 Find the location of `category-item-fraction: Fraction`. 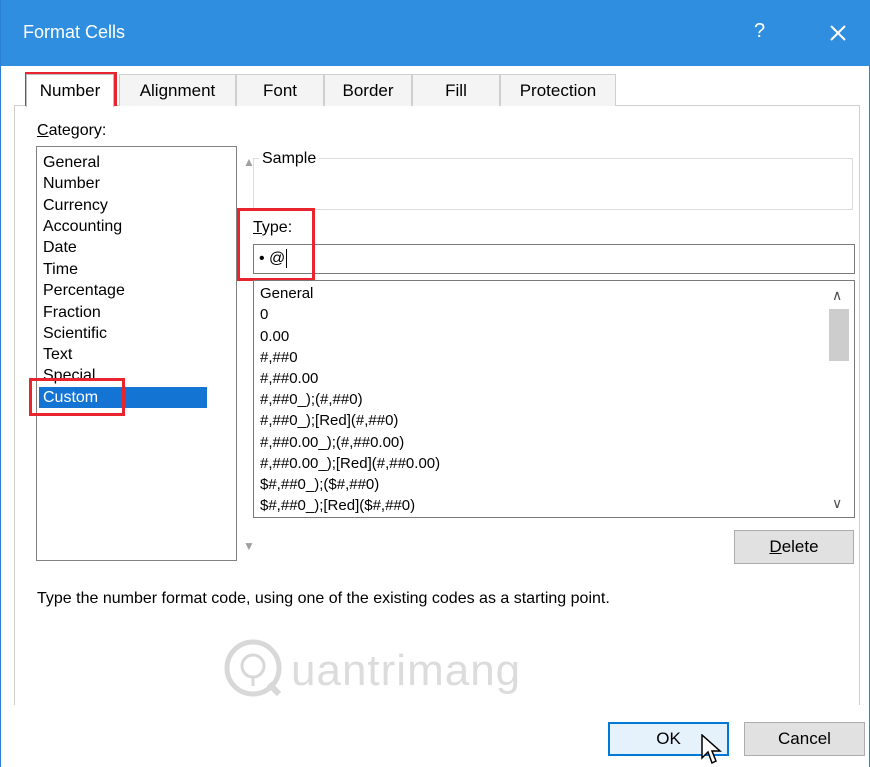

category-item-fraction: Fraction is located at coordinates (72, 312).